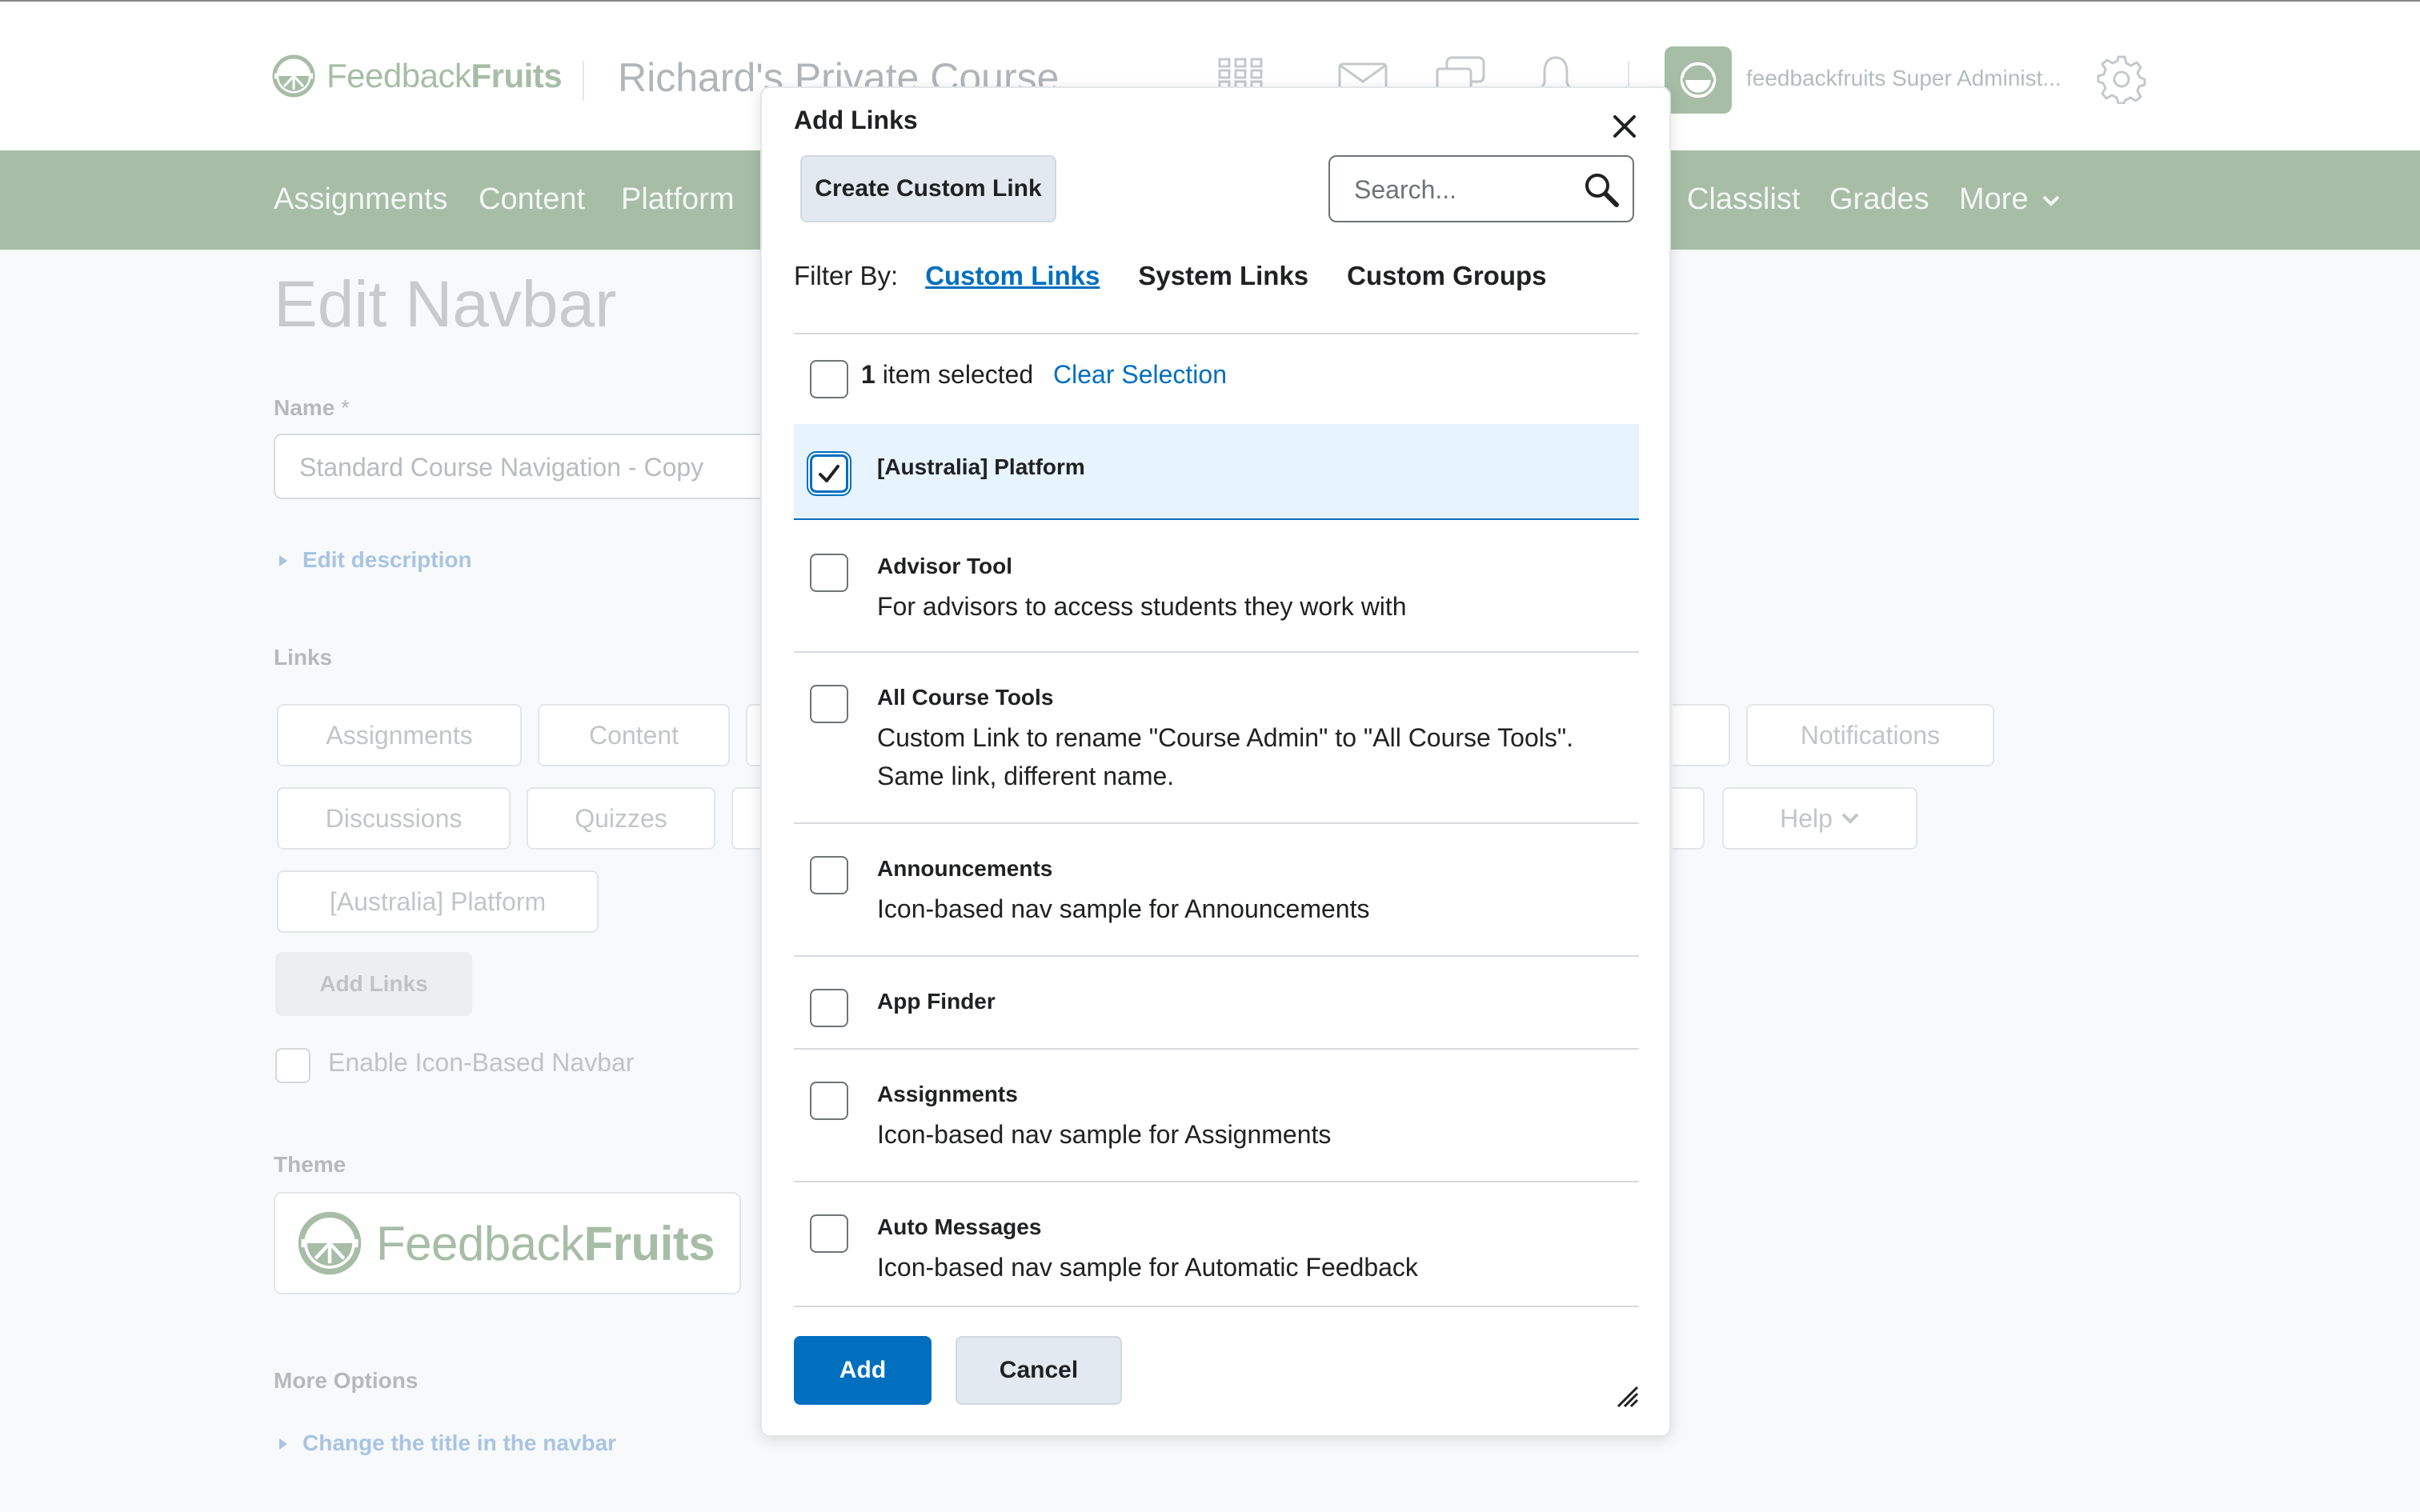  I want to click on links-label: Links, so click(303, 657).